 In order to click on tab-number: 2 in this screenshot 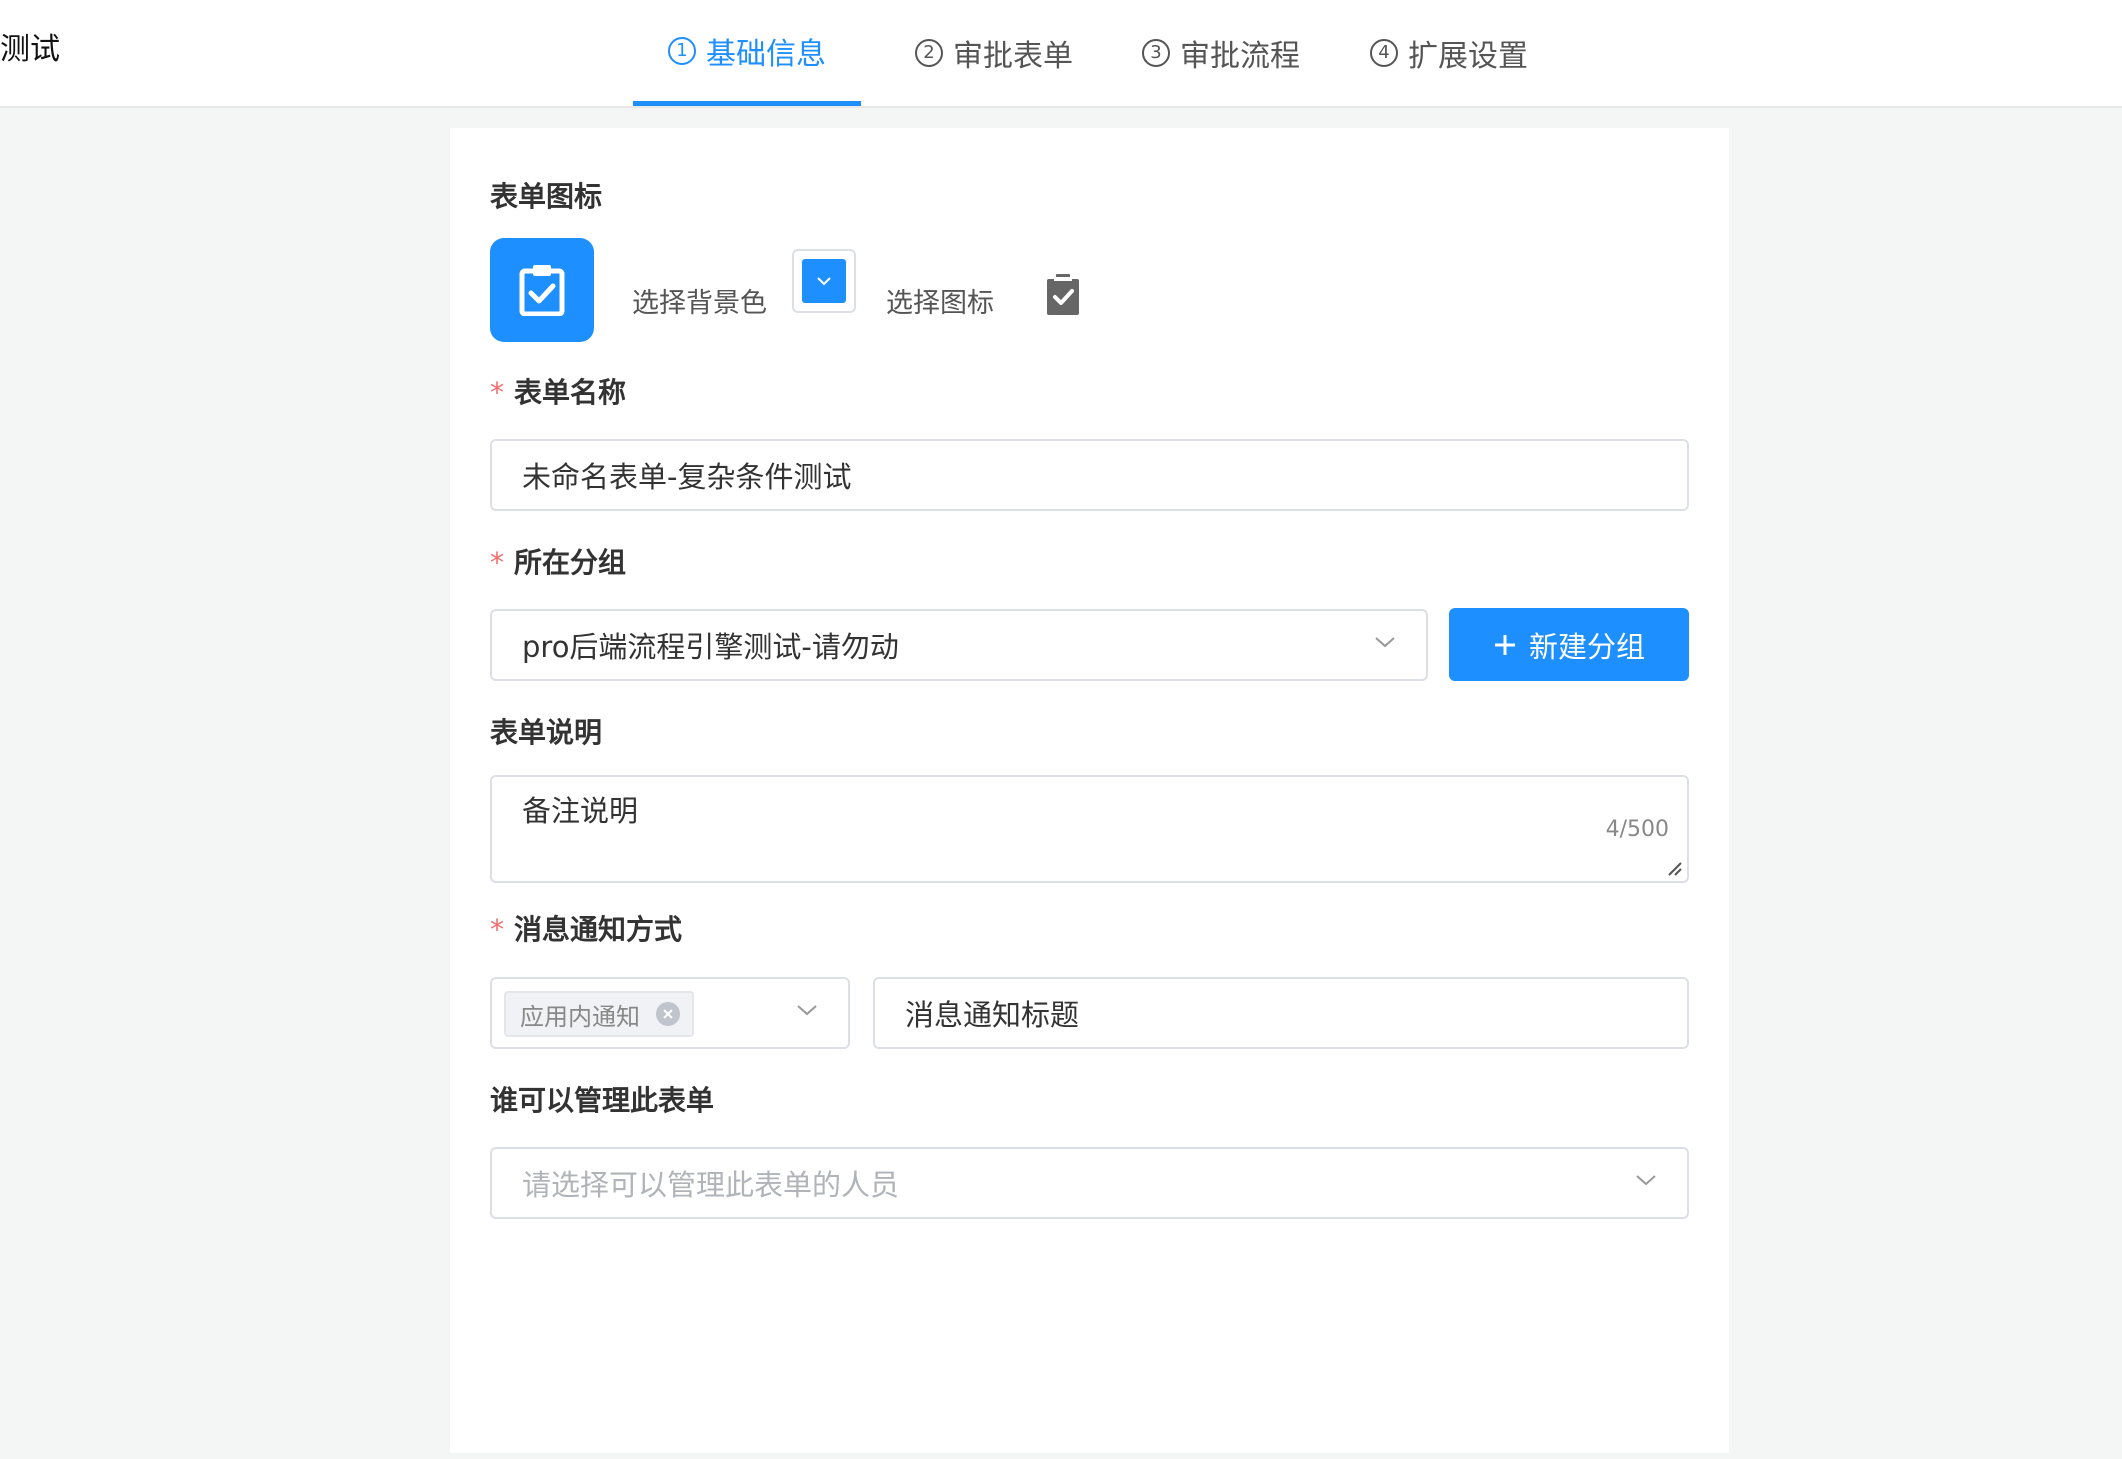, I will do `click(929, 53)`.